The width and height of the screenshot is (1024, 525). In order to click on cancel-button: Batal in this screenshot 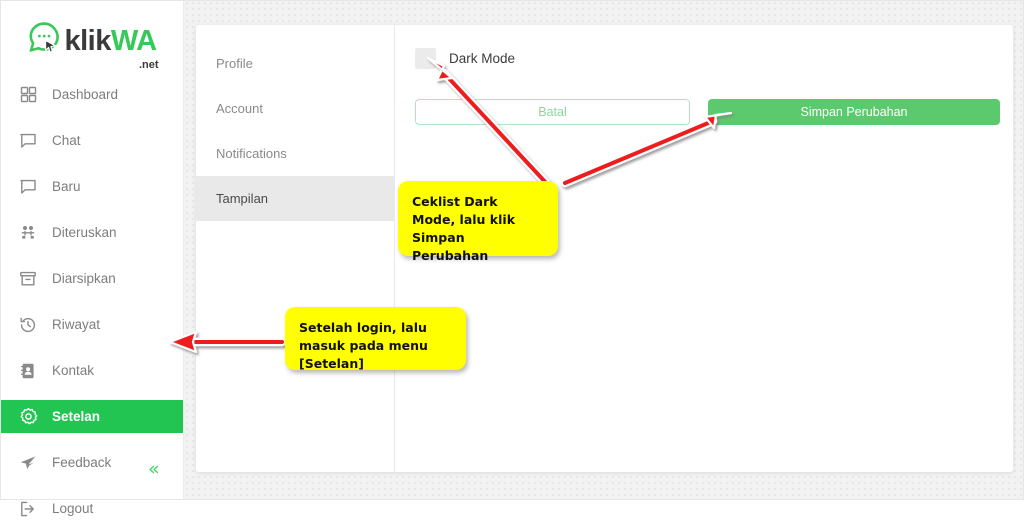, I will do `click(552, 112)`.